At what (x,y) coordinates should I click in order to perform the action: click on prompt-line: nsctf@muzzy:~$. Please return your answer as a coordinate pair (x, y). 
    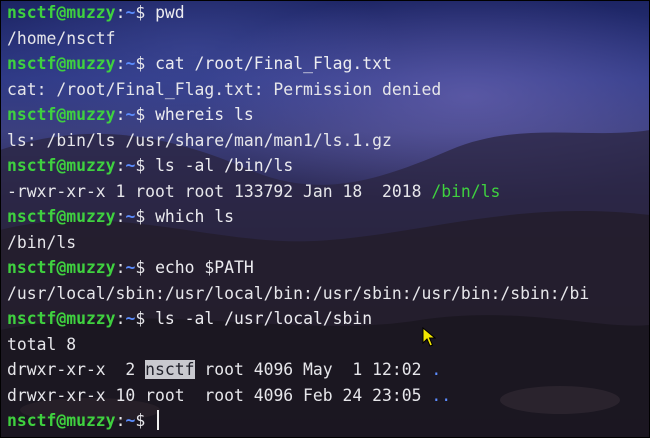
    Looking at the image, I should click on (328, 421).